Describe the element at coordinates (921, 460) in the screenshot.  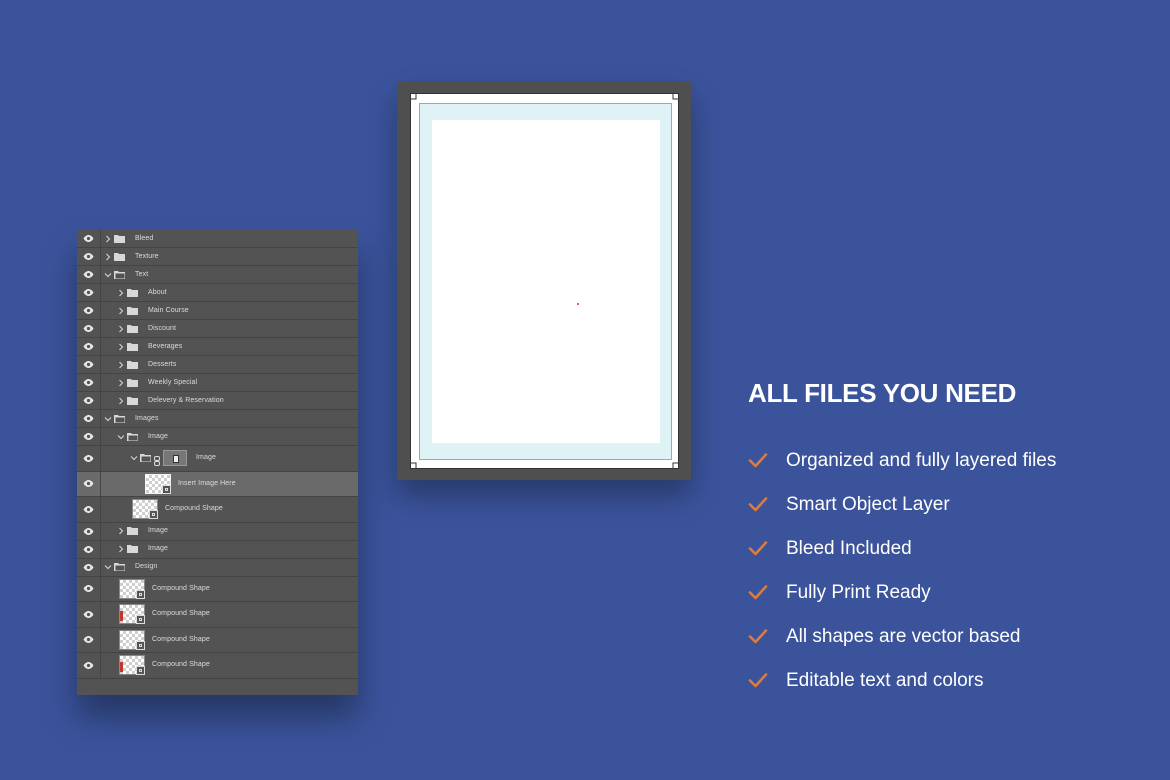
I see `feature-text: Organized and fully layered files` at that location.